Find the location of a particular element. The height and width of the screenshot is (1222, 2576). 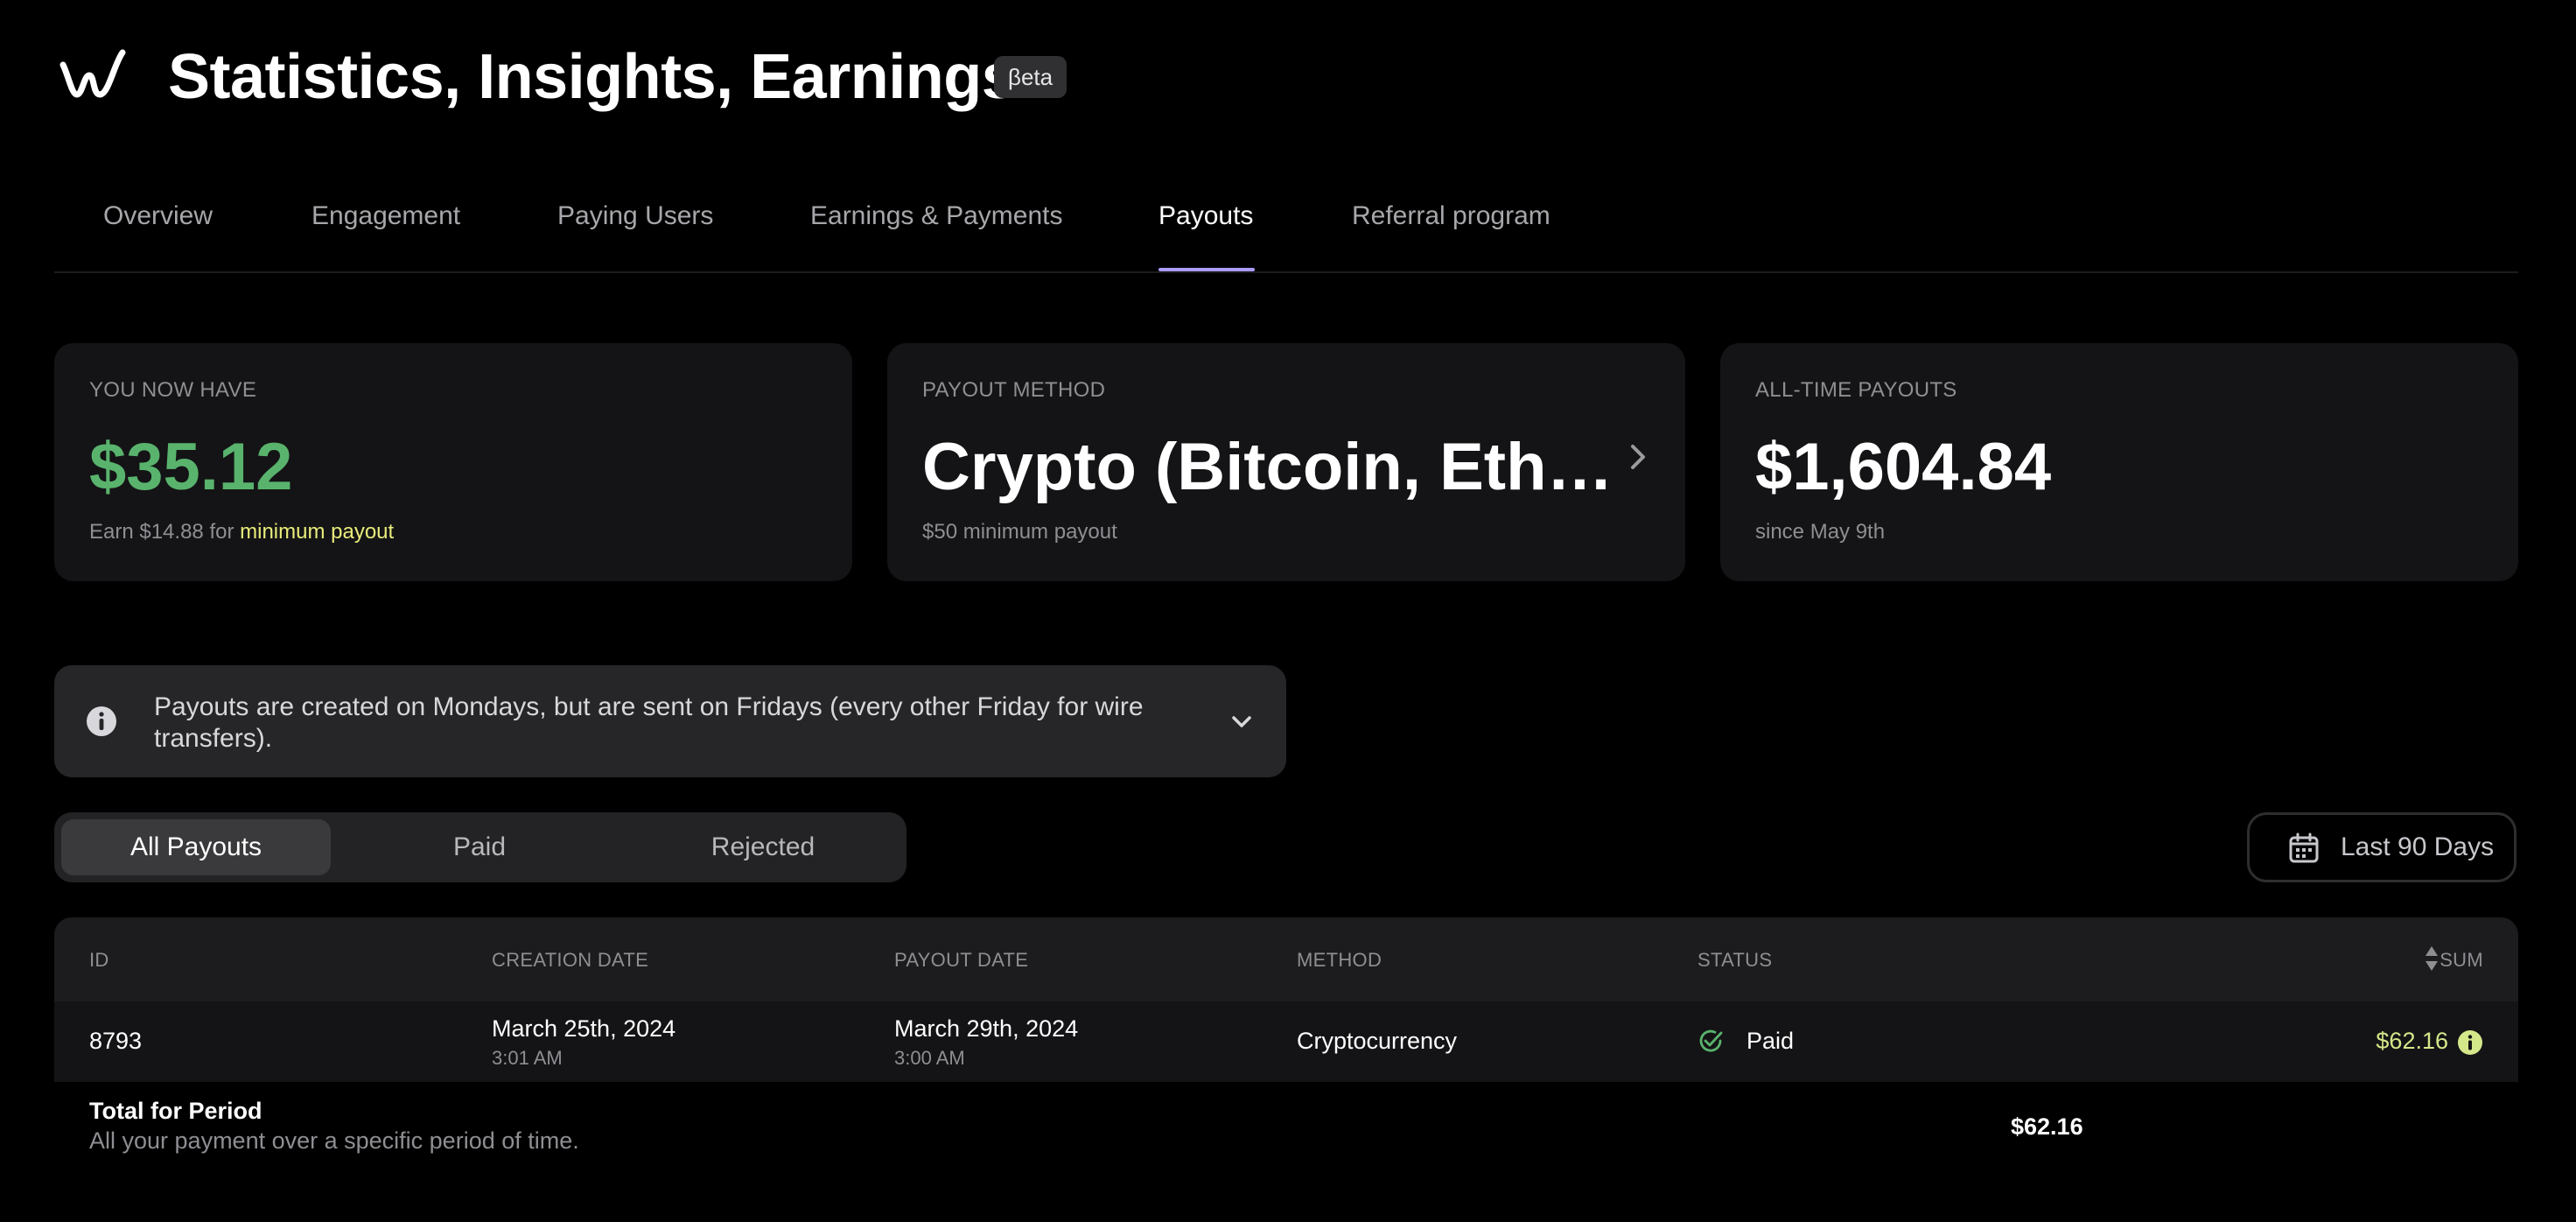

payout-filter-segmented: All Payouts Paid Rejected is located at coordinates (480, 847).